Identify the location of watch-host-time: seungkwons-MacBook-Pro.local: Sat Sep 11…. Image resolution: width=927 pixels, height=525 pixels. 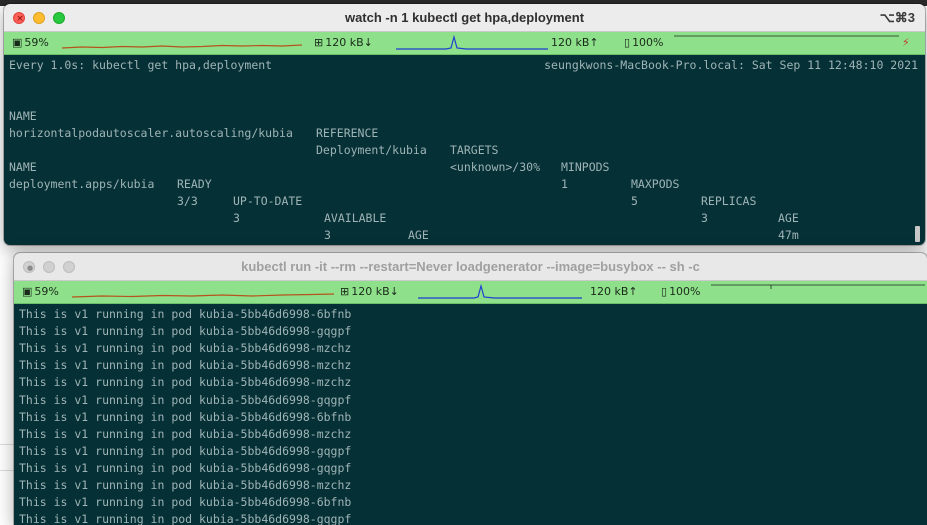
(731, 65).